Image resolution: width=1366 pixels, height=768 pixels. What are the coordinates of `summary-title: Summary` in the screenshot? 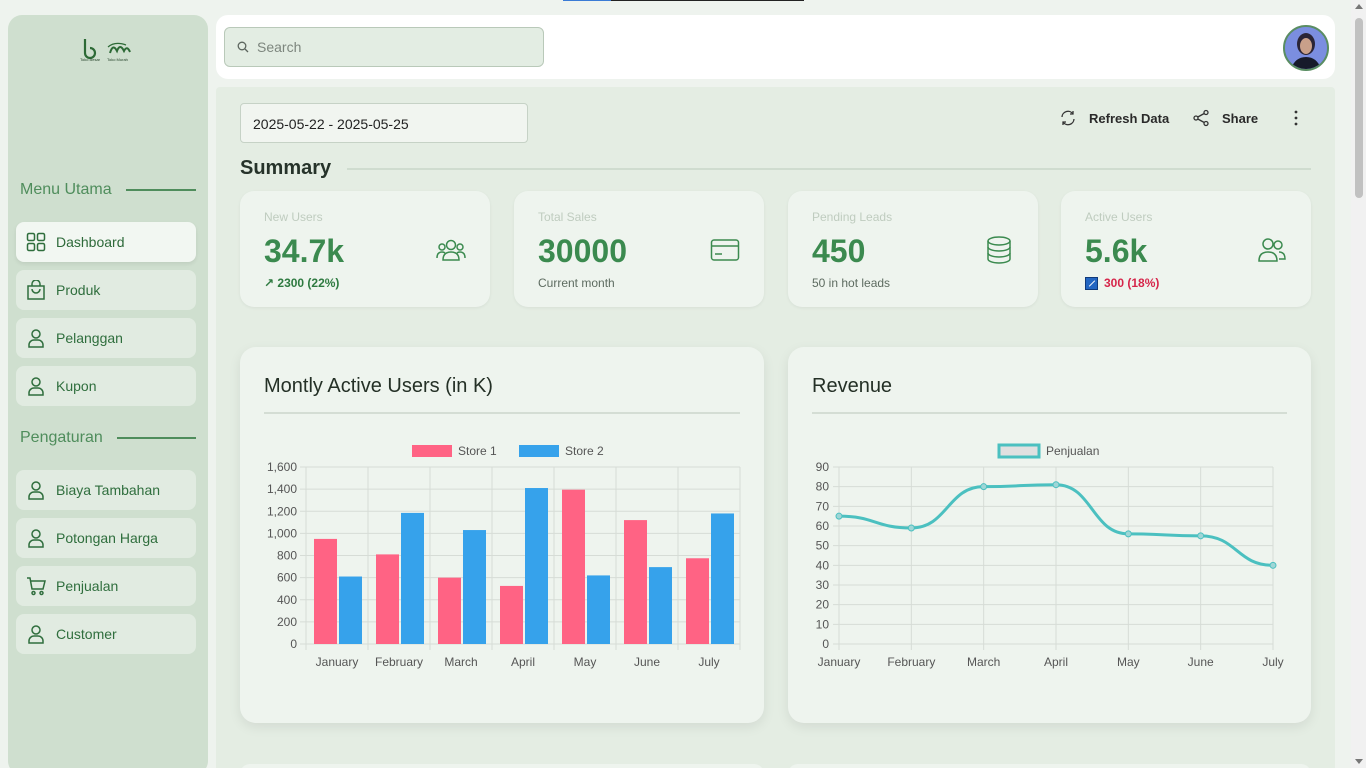 It's located at (286, 168).